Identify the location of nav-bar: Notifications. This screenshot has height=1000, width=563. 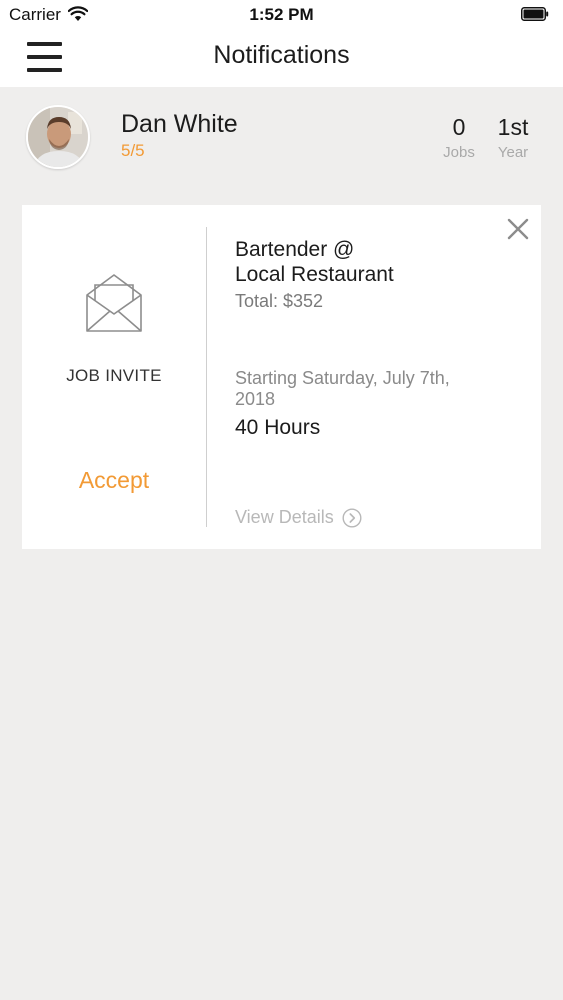
(281, 58).